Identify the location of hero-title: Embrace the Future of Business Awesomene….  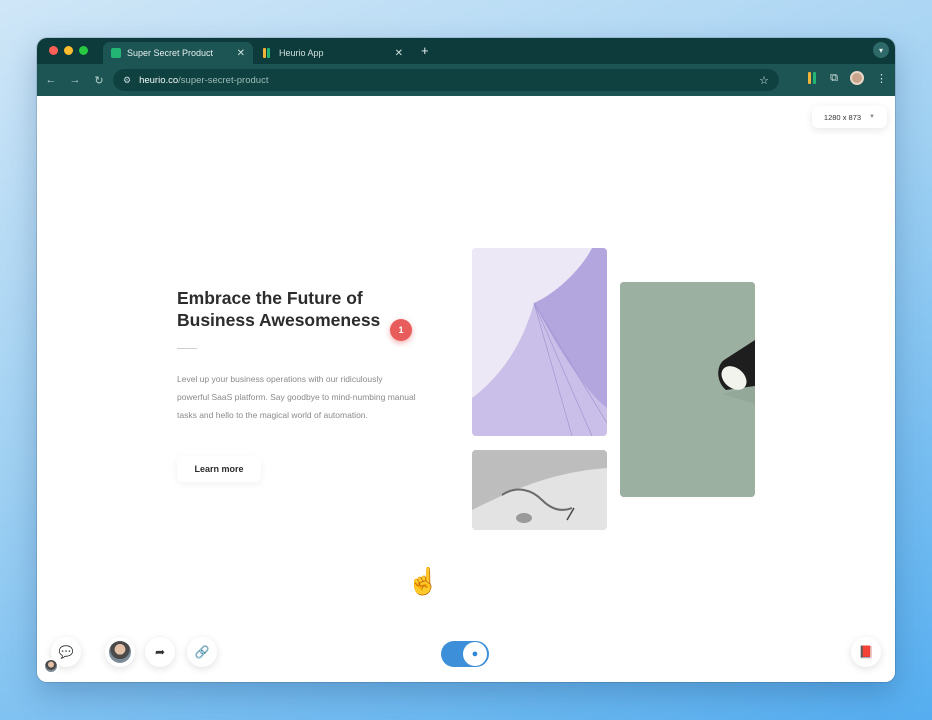
(297, 309).